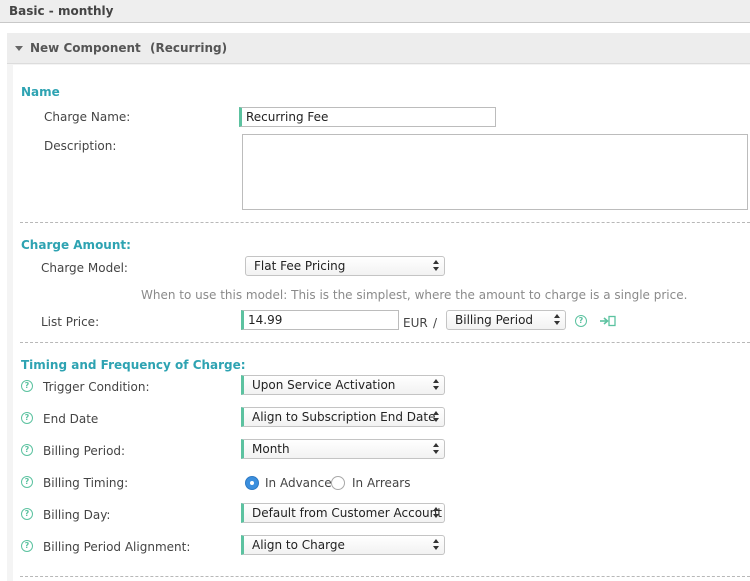 The height and width of the screenshot is (581, 750). What do you see at coordinates (76, 245) in the screenshot?
I see `section-title-charge-amount: Charge Amount:` at bounding box center [76, 245].